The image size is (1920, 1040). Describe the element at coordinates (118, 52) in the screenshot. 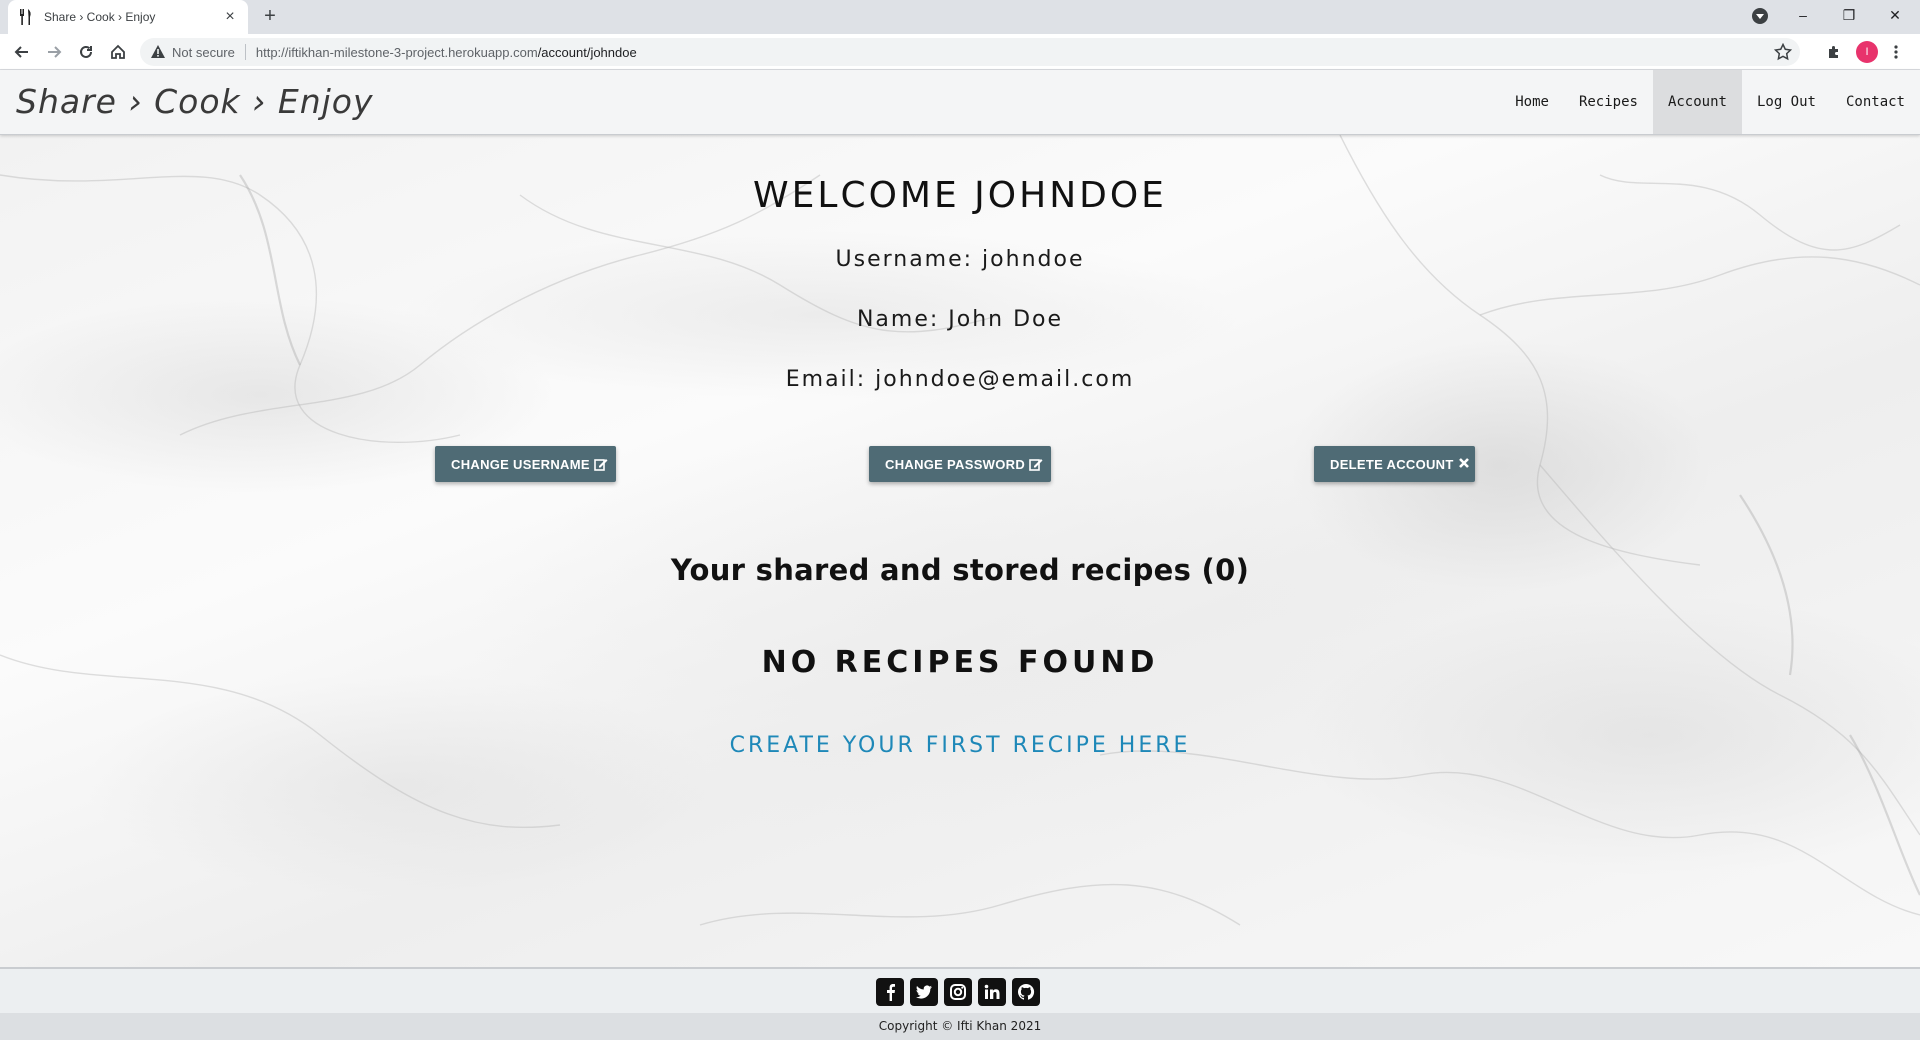

I see `home-icon` at that location.